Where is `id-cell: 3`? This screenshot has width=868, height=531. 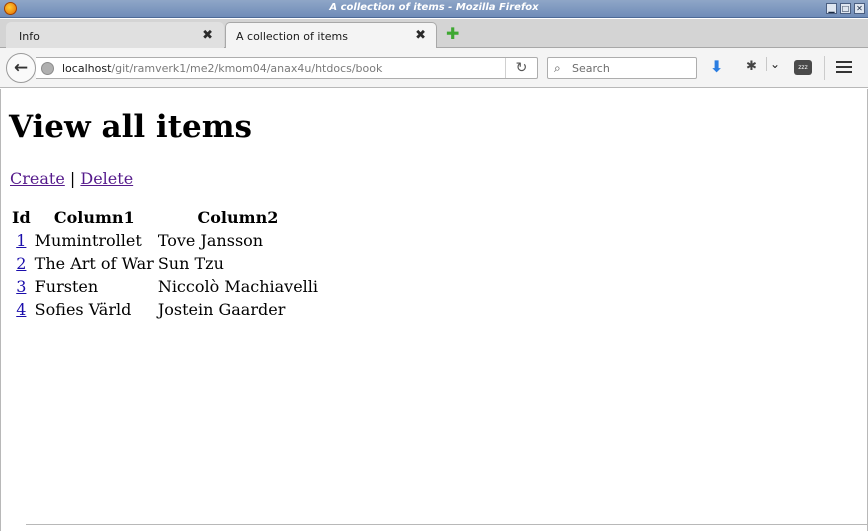
id-cell: 3 is located at coordinates (21, 286).